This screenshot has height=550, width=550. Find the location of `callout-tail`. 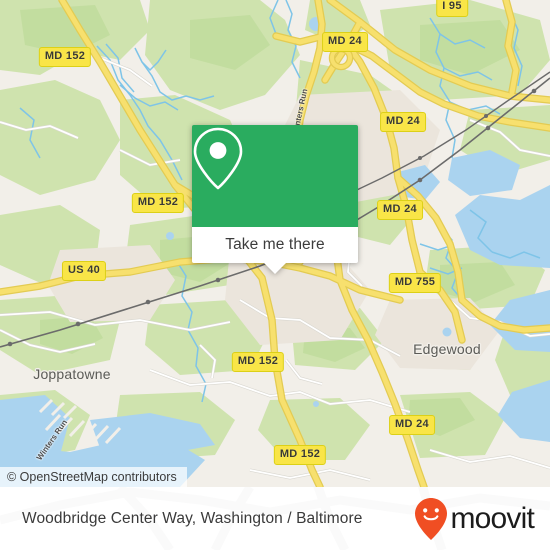

callout-tail is located at coordinates (275, 268).